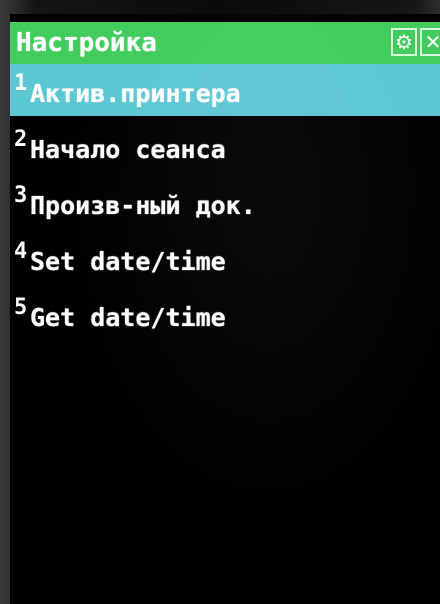 This screenshot has width=440, height=604. What do you see at coordinates (430, 42) in the screenshot?
I see `close-icon: ✕` at bounding box center [430, 42].